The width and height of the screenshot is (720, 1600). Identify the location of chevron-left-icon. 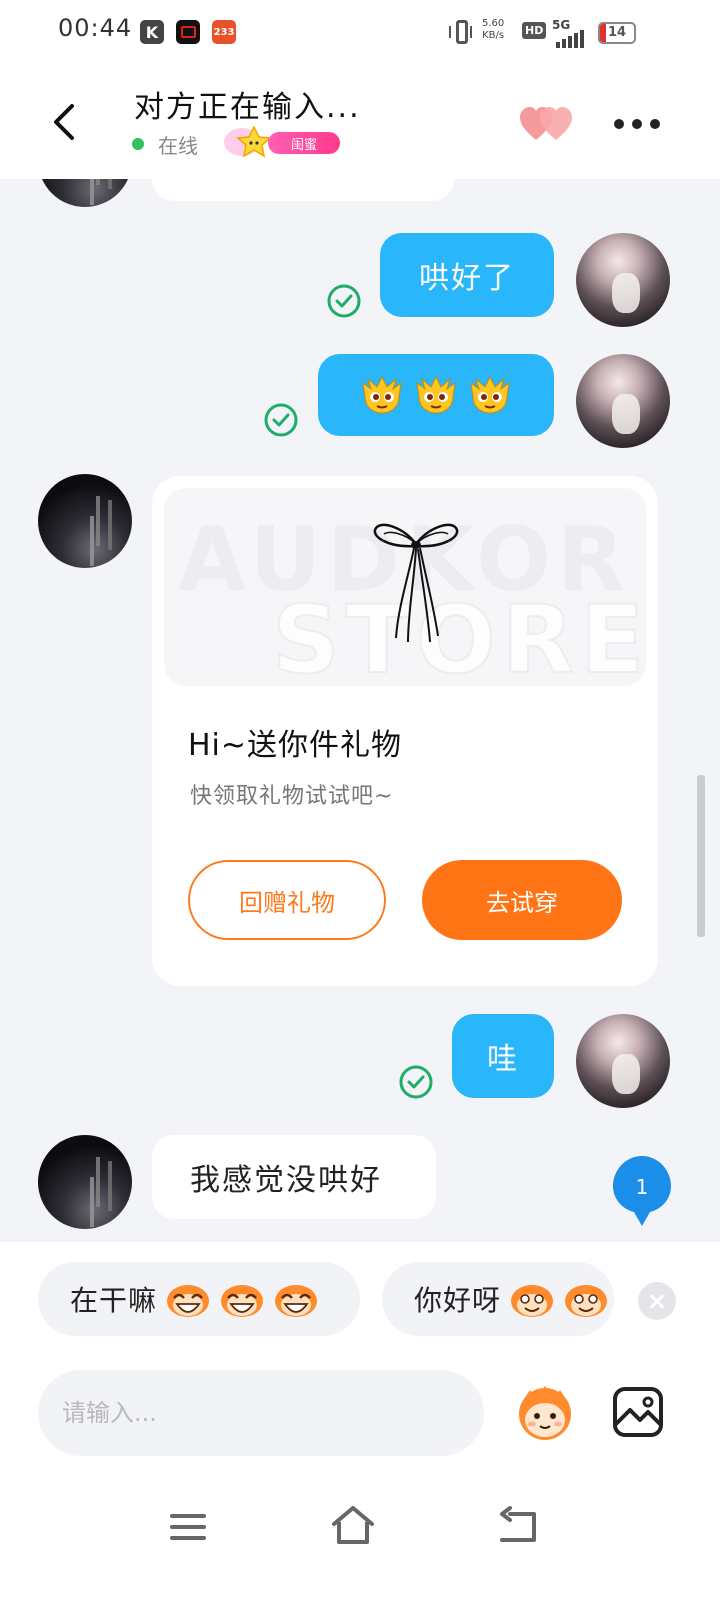
(64, 122).